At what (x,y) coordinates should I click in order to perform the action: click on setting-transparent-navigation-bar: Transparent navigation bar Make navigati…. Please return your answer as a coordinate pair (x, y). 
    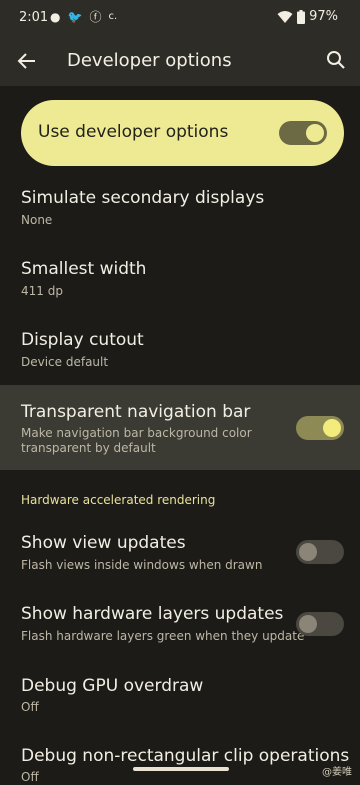
    Looking at the image, I should click on (180, 427).